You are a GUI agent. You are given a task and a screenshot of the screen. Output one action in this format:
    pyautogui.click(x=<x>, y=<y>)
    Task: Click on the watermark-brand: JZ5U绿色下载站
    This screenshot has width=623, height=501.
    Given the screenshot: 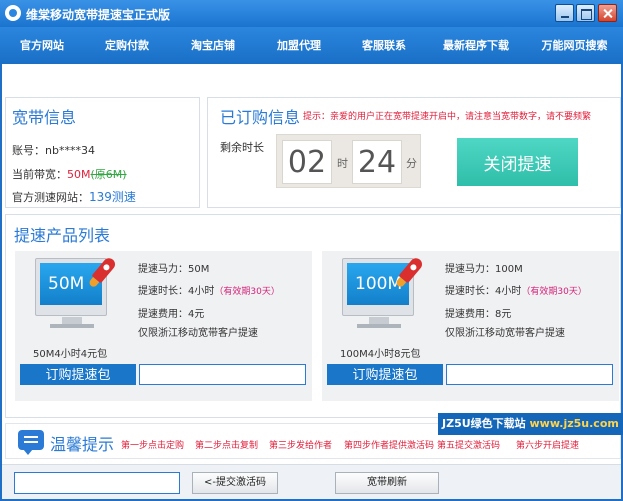 What is the action you would take?
    pyautogui.click(x=484, y=423)
    